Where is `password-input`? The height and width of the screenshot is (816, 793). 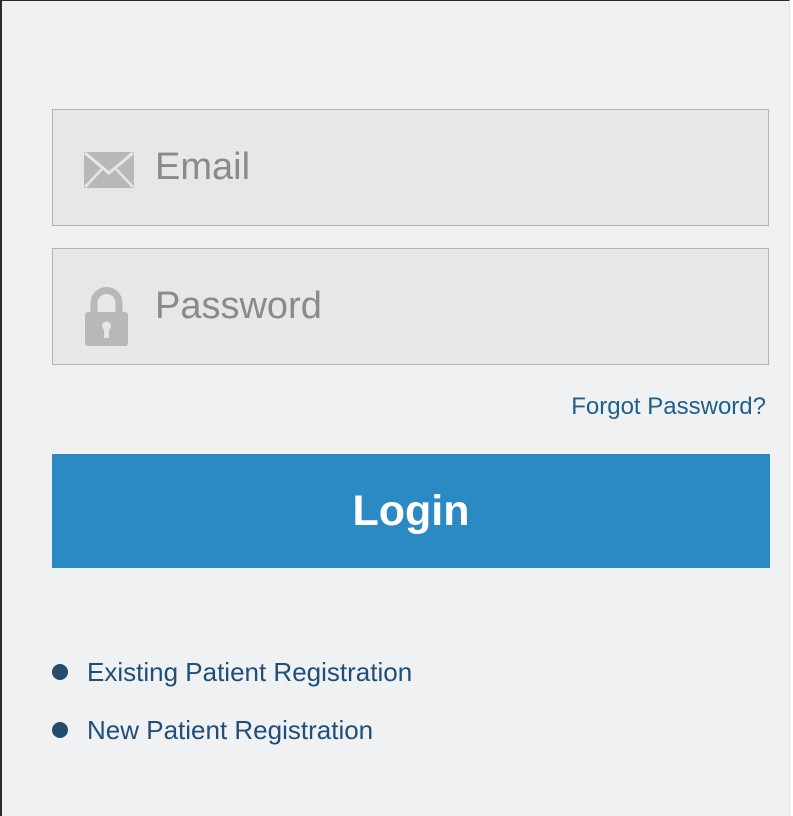 password-input is located at coordinates (450, 306).